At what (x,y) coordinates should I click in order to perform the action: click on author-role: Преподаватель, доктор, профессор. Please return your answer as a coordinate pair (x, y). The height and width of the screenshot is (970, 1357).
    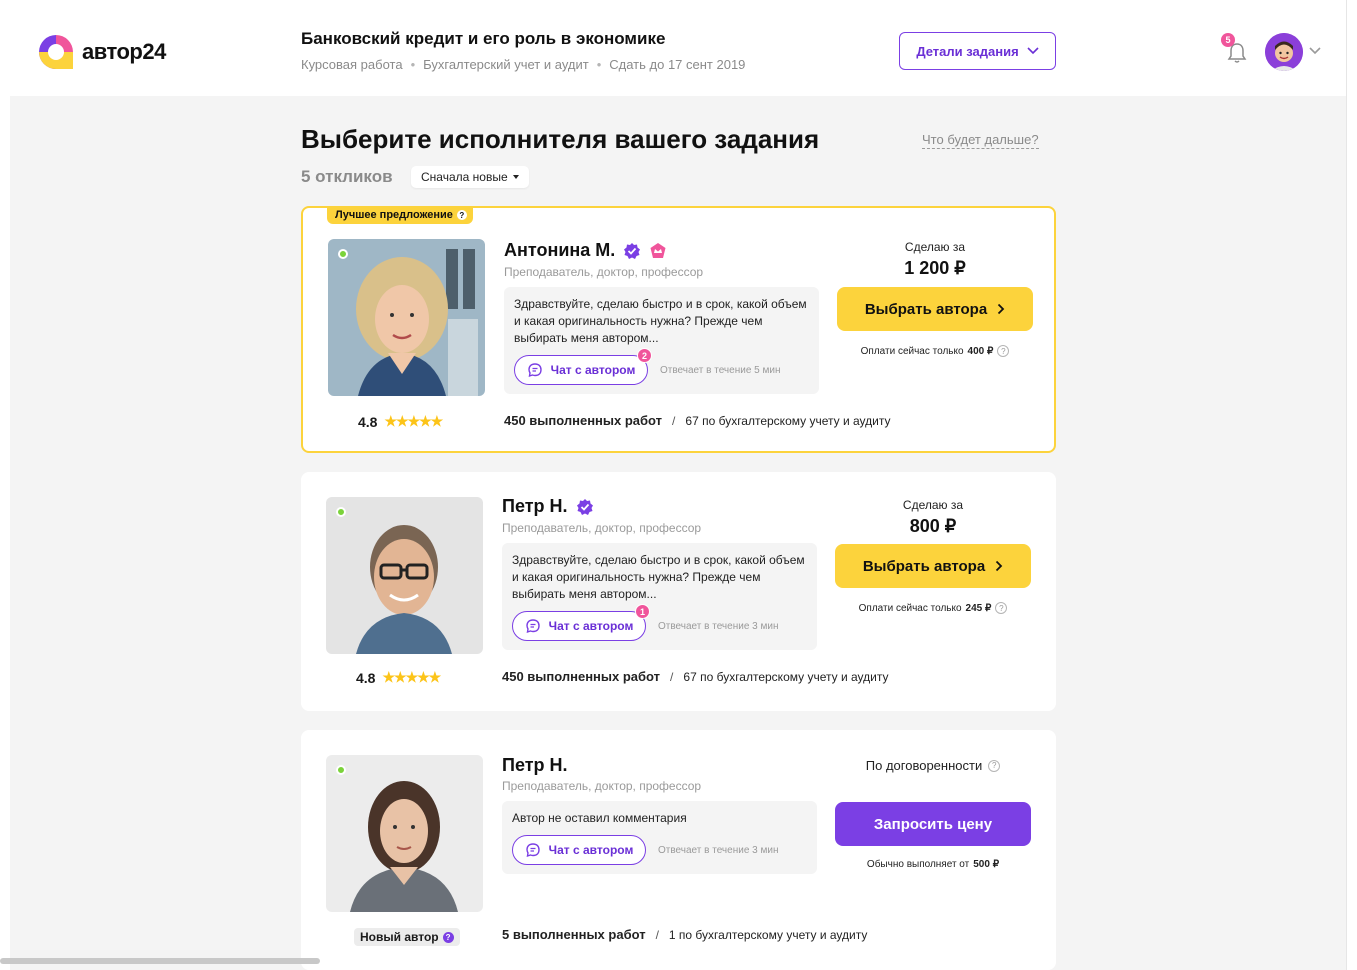
    Looking at the image, I should click on (604, 272).